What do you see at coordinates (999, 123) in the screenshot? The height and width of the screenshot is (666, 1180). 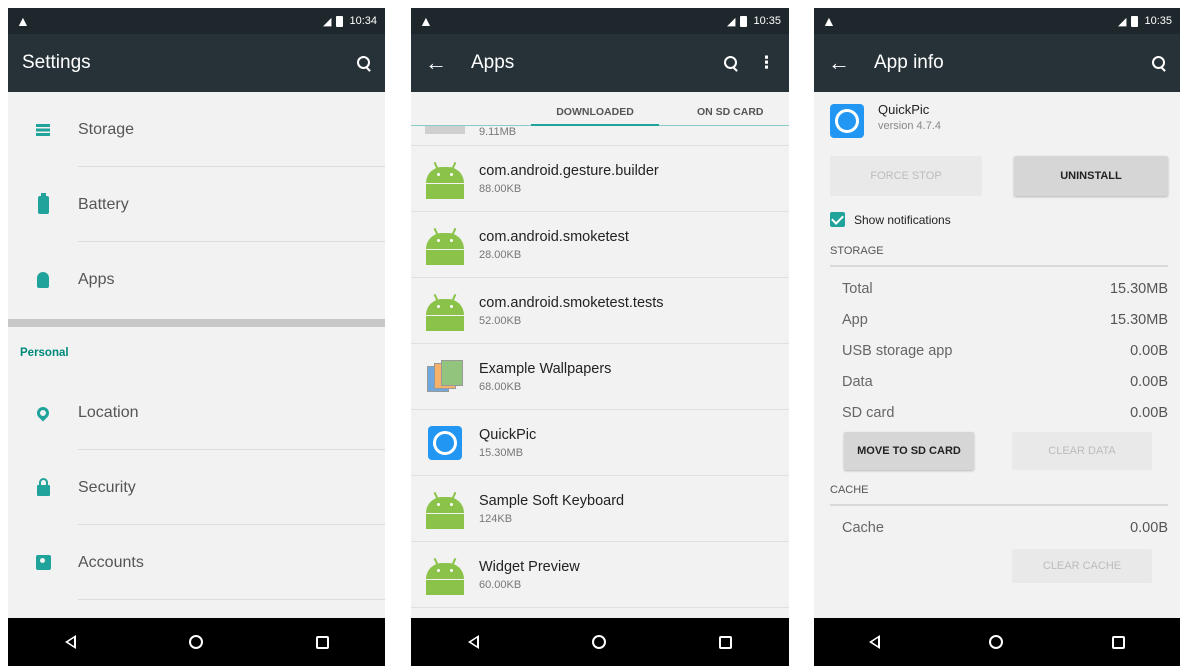 I see `app-header: QuickPic version 4.7.4` at bounding box center [999, 123].